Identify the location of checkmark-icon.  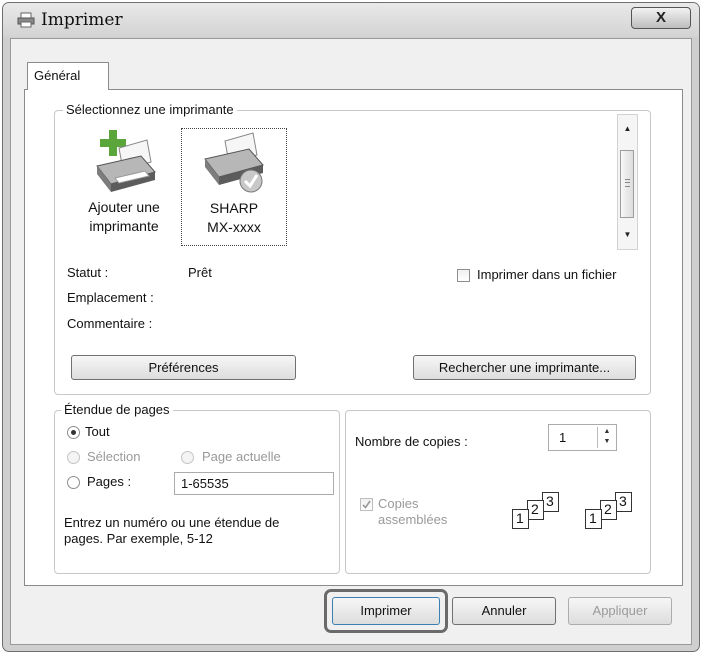
(366, 504).